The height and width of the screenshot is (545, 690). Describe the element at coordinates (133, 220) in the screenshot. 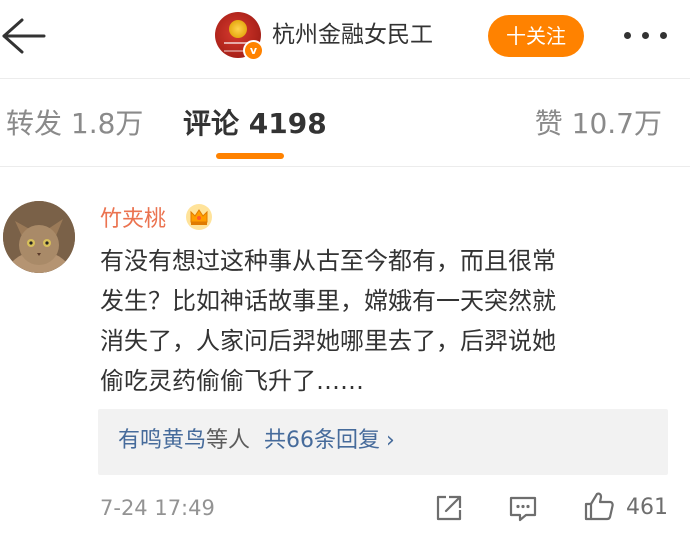

I see `commenter-username: 竹夹桃` at that location.